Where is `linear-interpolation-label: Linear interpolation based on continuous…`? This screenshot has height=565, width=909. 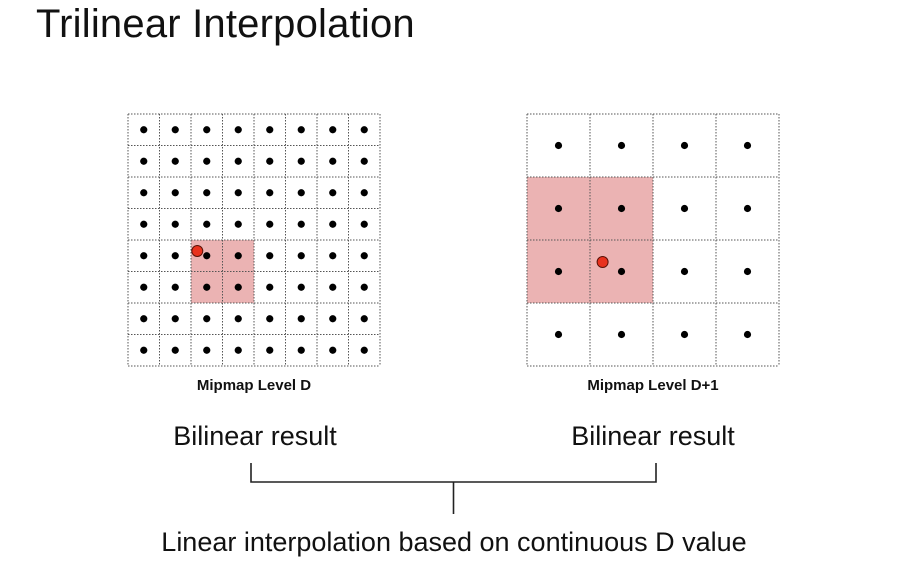 linear-interpolation-label: Linear interpolation based on continuous… is located at coordinates (454, 542).